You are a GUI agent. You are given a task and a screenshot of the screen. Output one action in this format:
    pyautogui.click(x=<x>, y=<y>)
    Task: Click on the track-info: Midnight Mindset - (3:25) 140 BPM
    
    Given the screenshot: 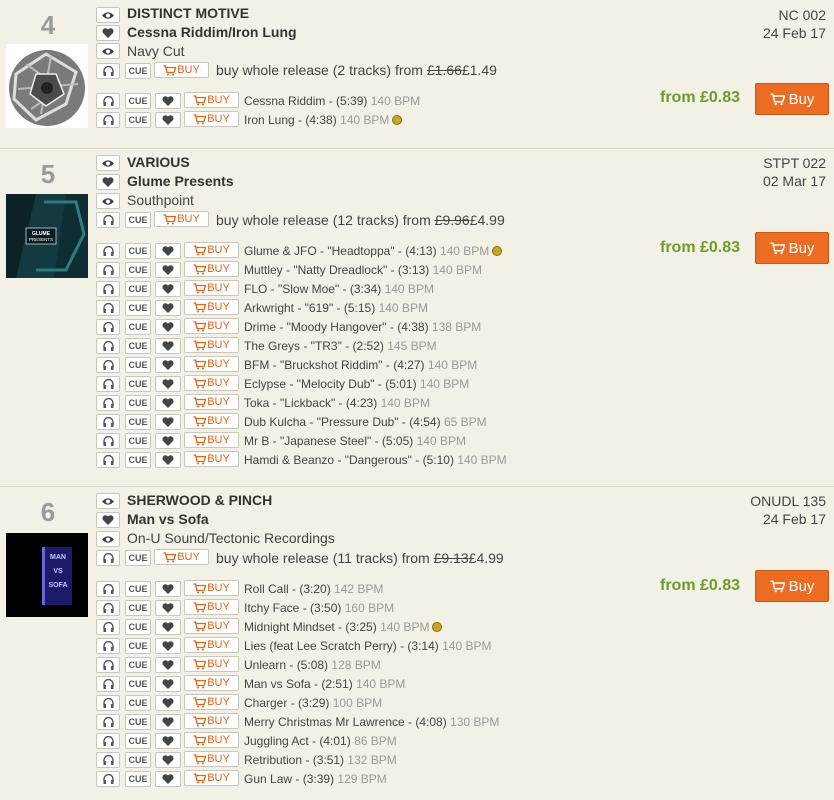 What is the action you would take?
    pyautogui.click(x=343, y=627)
    